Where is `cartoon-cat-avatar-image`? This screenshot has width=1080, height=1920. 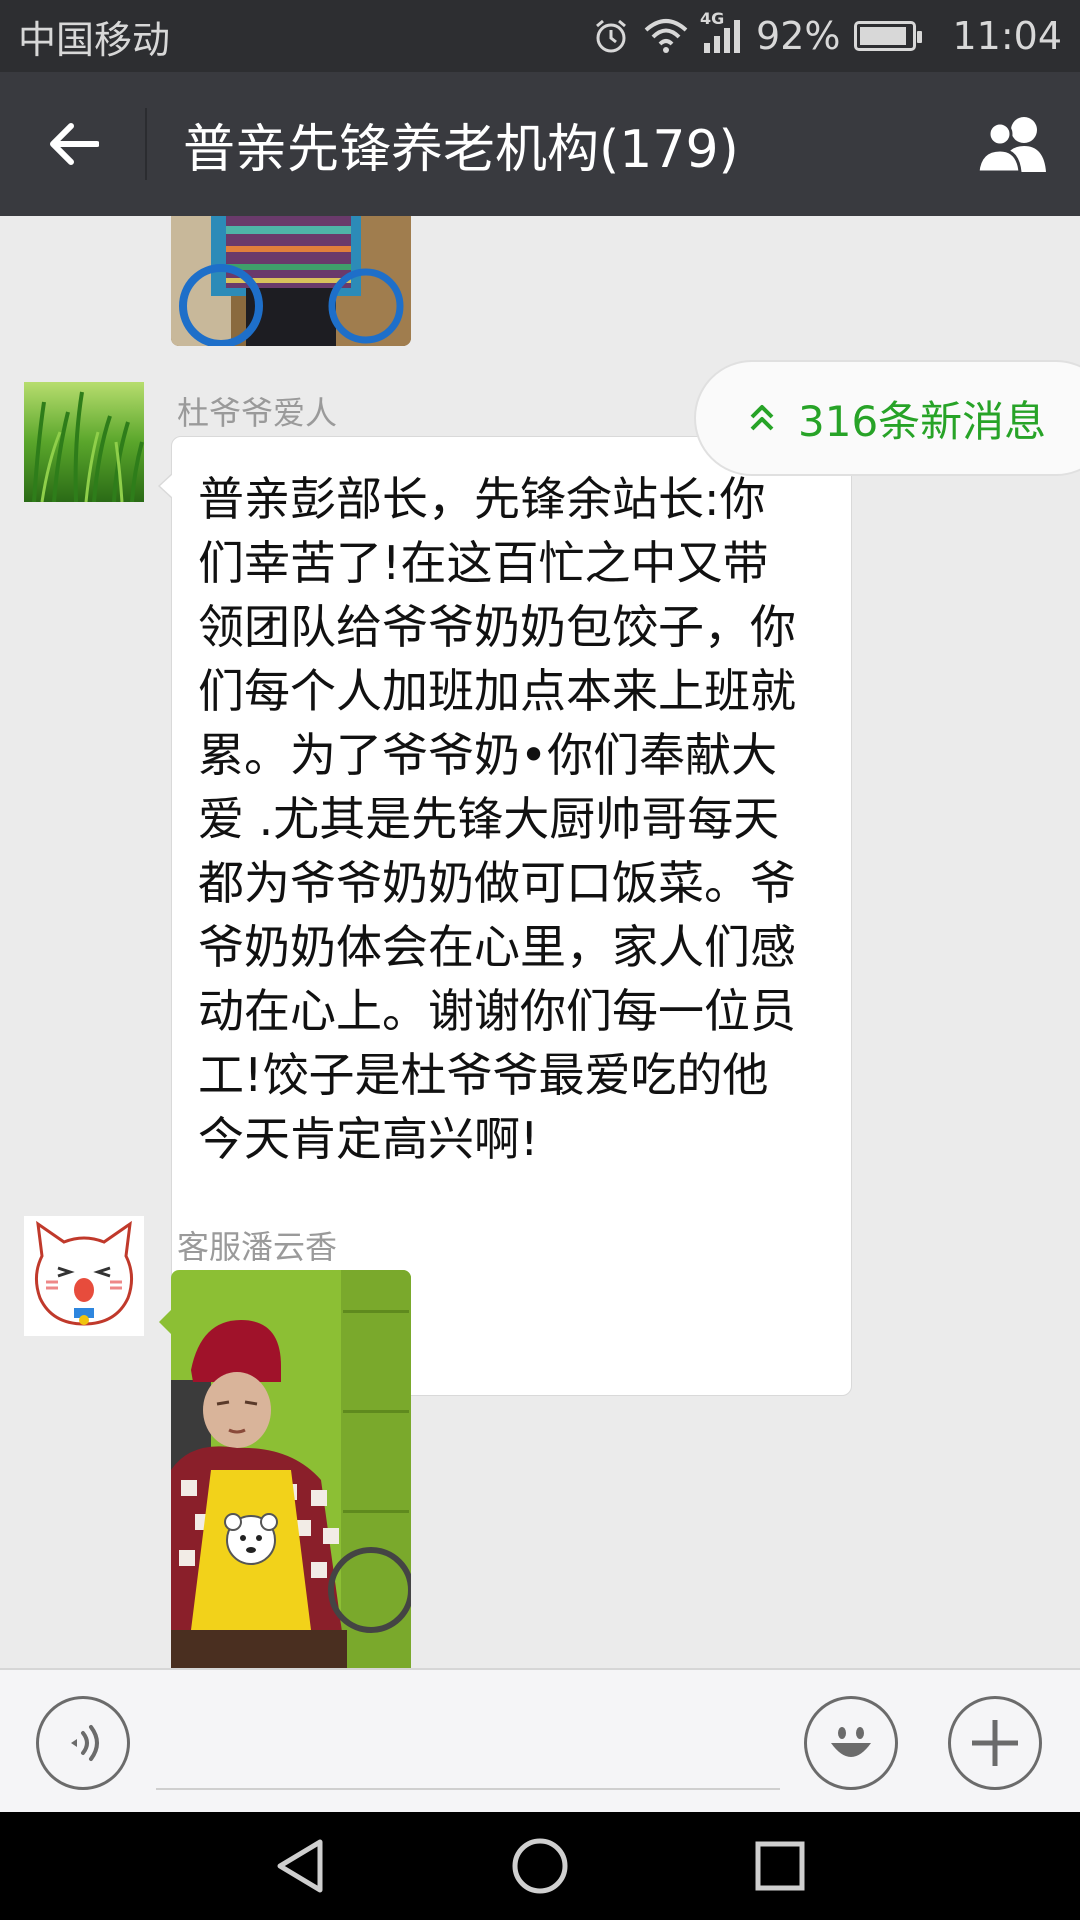 cartoon-cat-avatar-image is located at coordinates (84, 1276).